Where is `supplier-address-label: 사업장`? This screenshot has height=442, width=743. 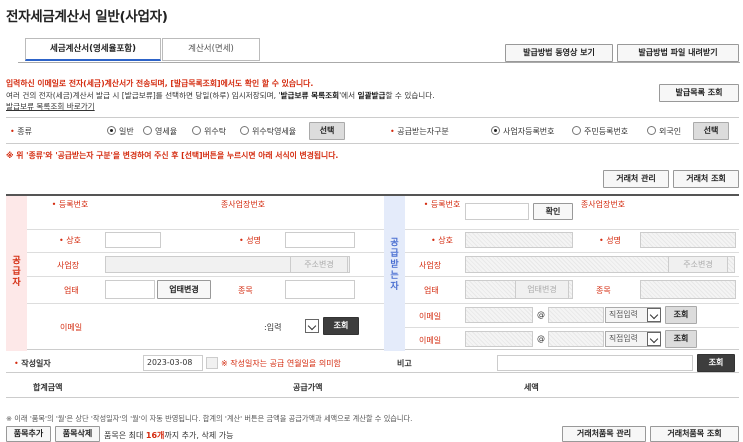 supplier-address-label: 사업장 is located at coordinates (68, 265).